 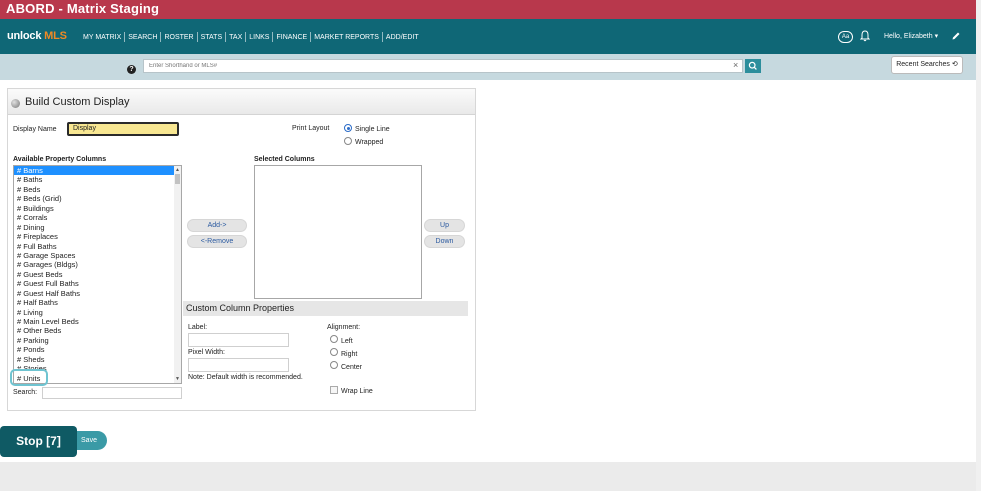 What do you see at coordinates (198, 327) in the screenshot?
I see `label-field-label: Label:` at bounding box center [198, 327].